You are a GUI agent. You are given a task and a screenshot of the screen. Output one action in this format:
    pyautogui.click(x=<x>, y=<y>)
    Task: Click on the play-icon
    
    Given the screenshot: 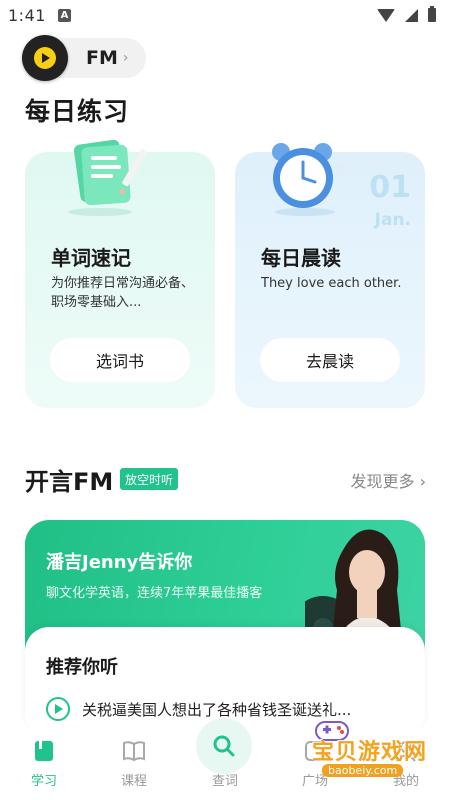 What is the action you would take?
    pyautogui.click(x=46, y=58)
    